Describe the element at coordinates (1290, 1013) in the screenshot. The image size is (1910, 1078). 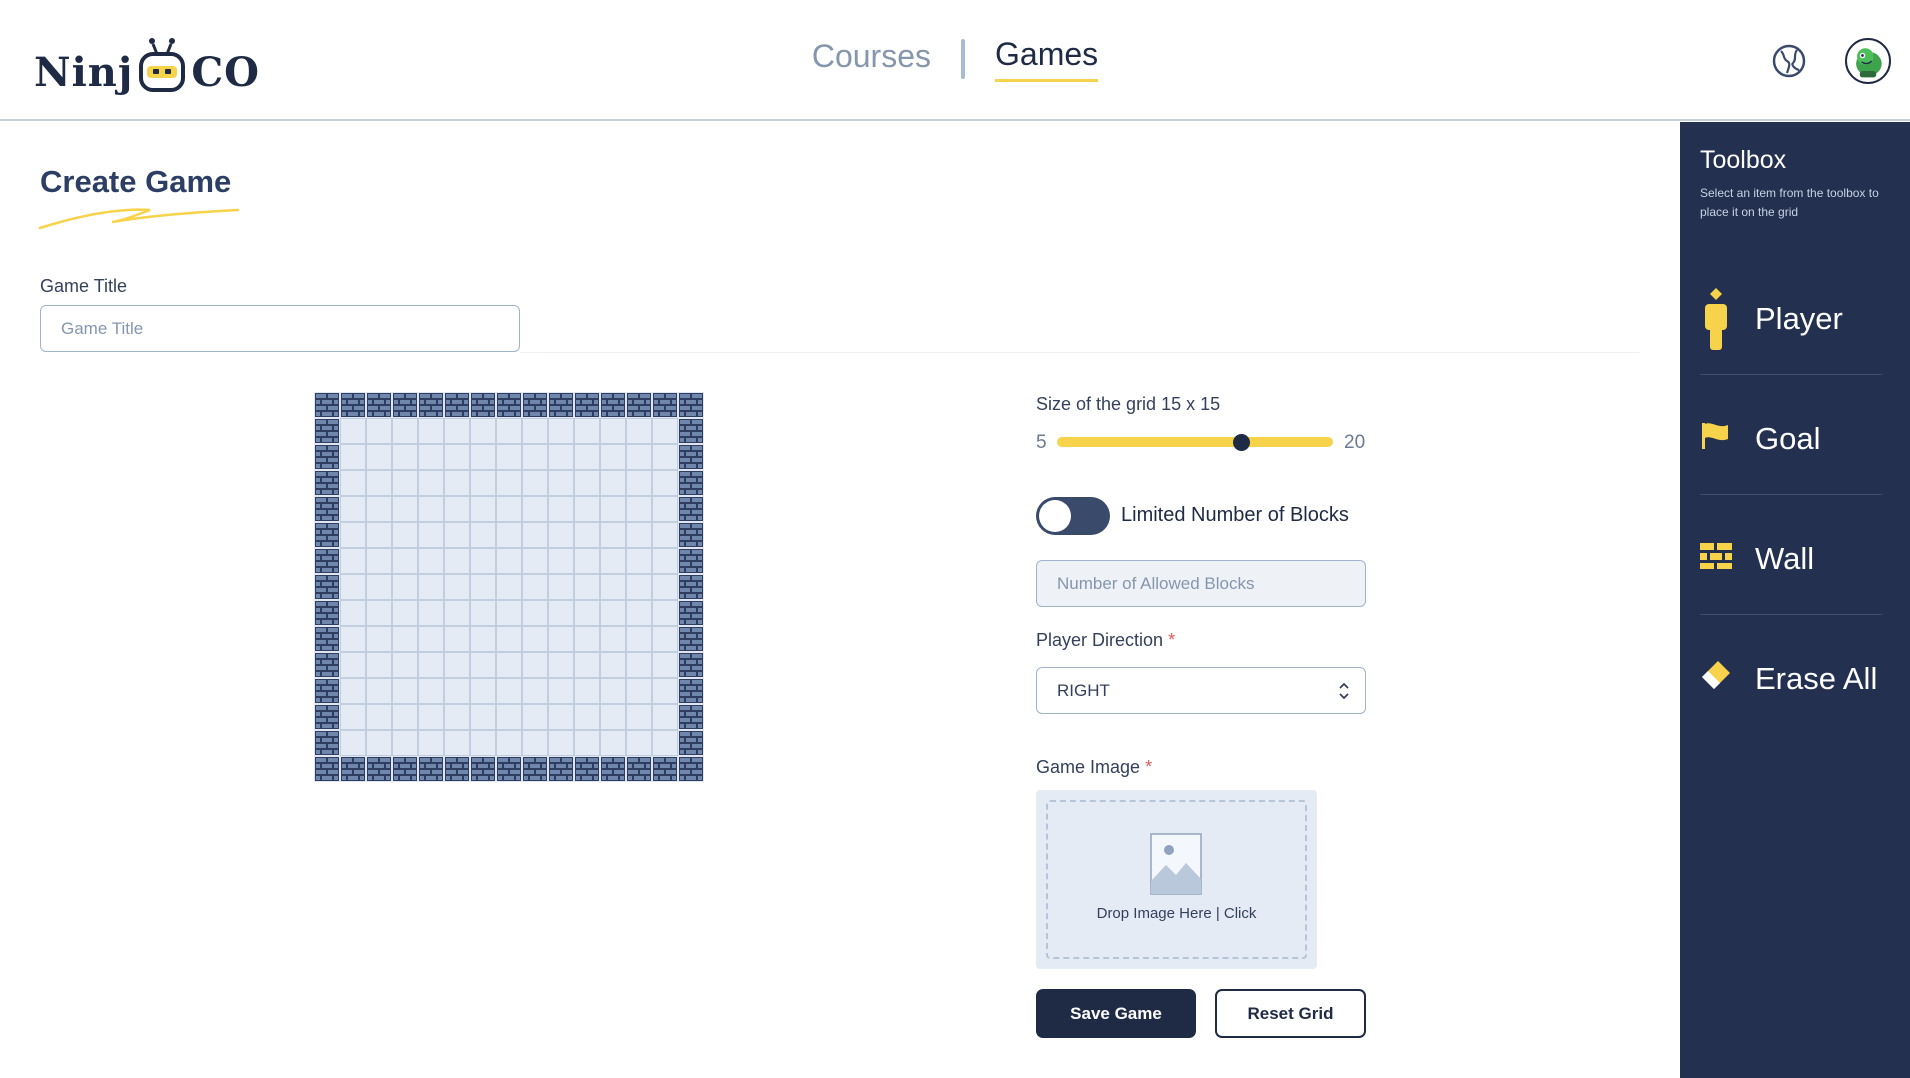
I see `reset-grid-button: Reset Grid` at that location.